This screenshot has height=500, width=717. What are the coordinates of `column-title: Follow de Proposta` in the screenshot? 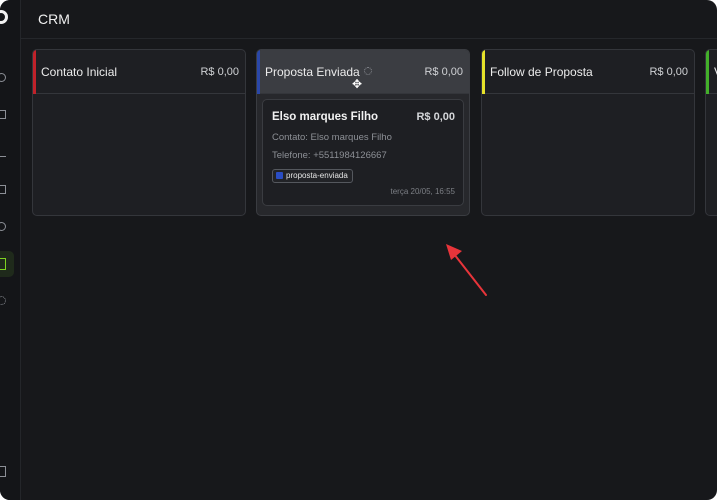 It's located at (541, 72).